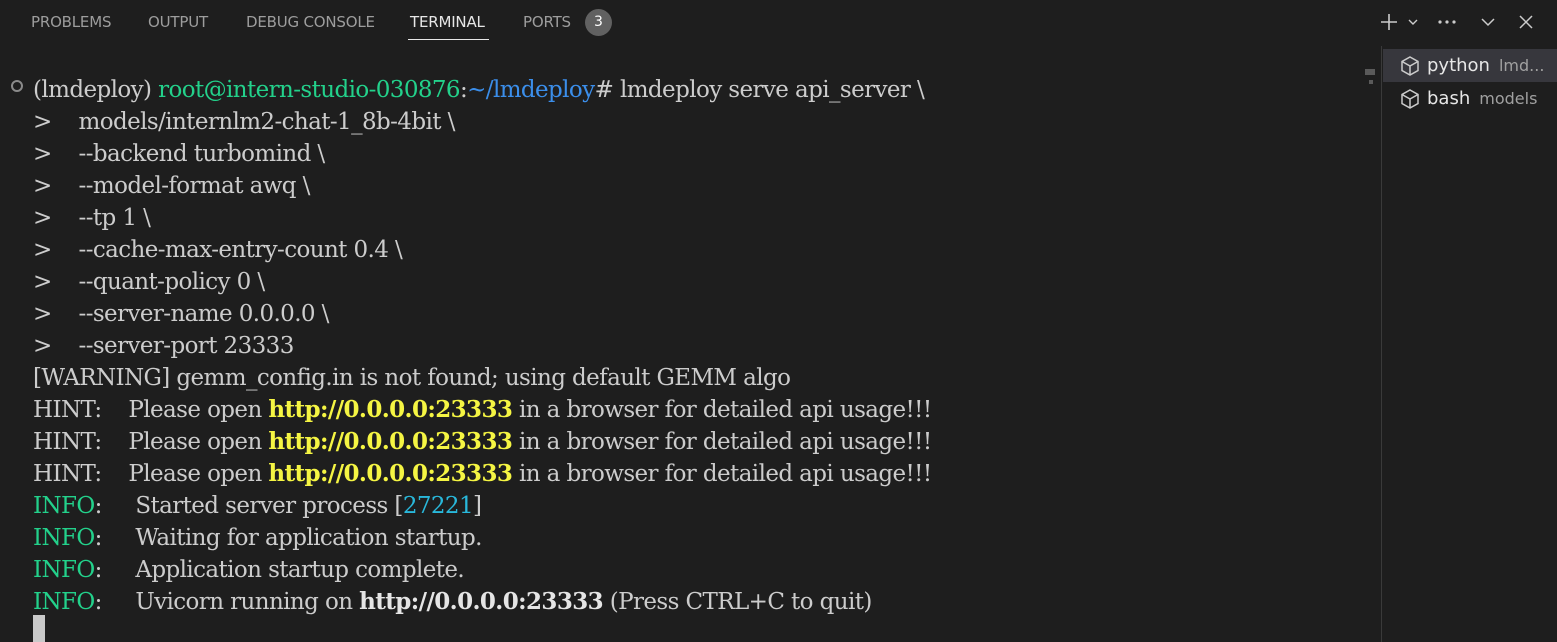 This screenshot has height=642, width=1557. I want to click on info-line: INFO: Waiting for application startup., so click(257, 538).